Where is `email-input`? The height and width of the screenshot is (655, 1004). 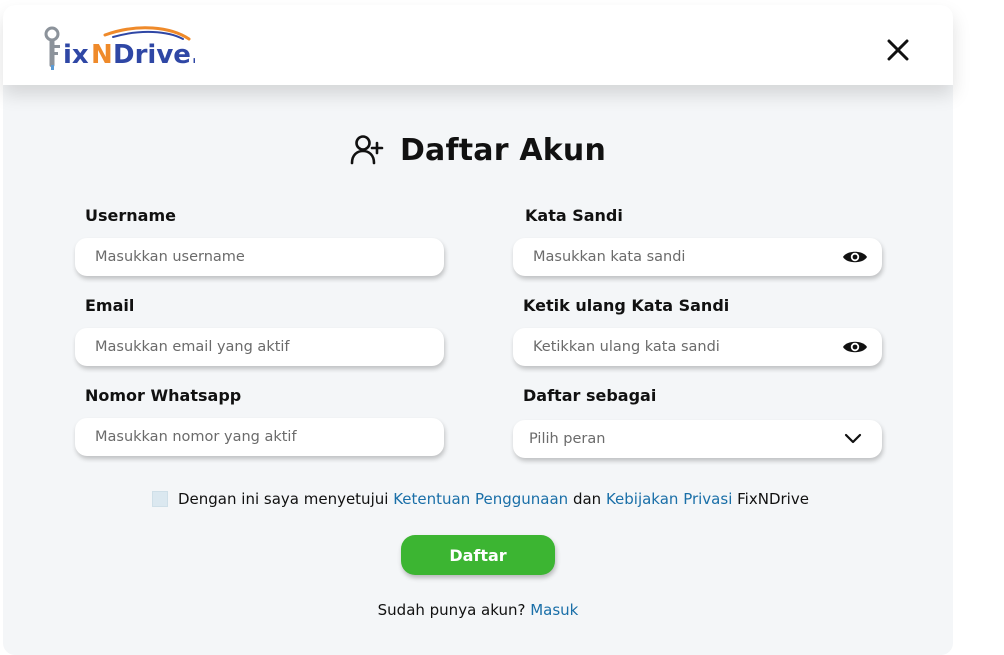 email-input is located at coordinates (259, 347).